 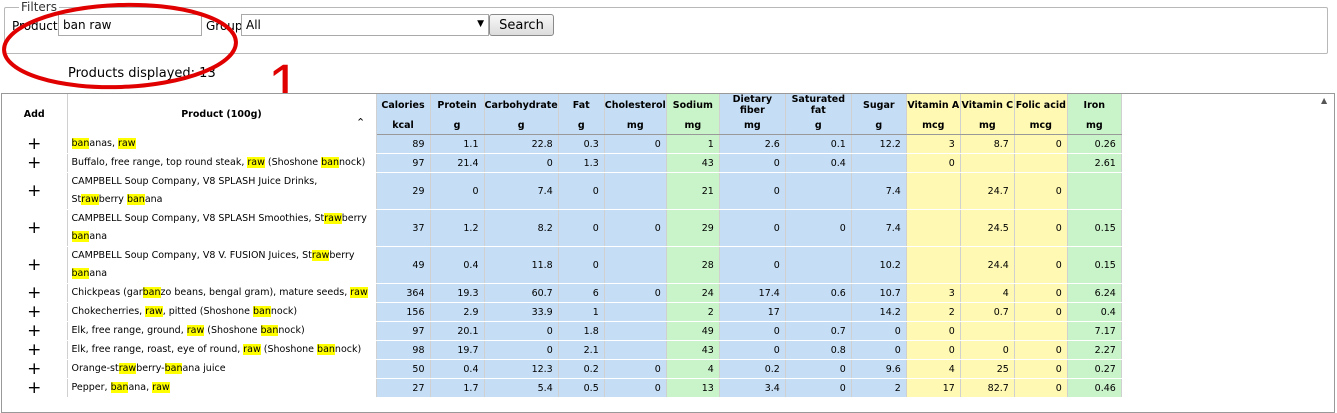 What do you see at coordinates (879, 125) in the screenshot?
I see `column-header-unit: g` at bounding box center [879, 125].